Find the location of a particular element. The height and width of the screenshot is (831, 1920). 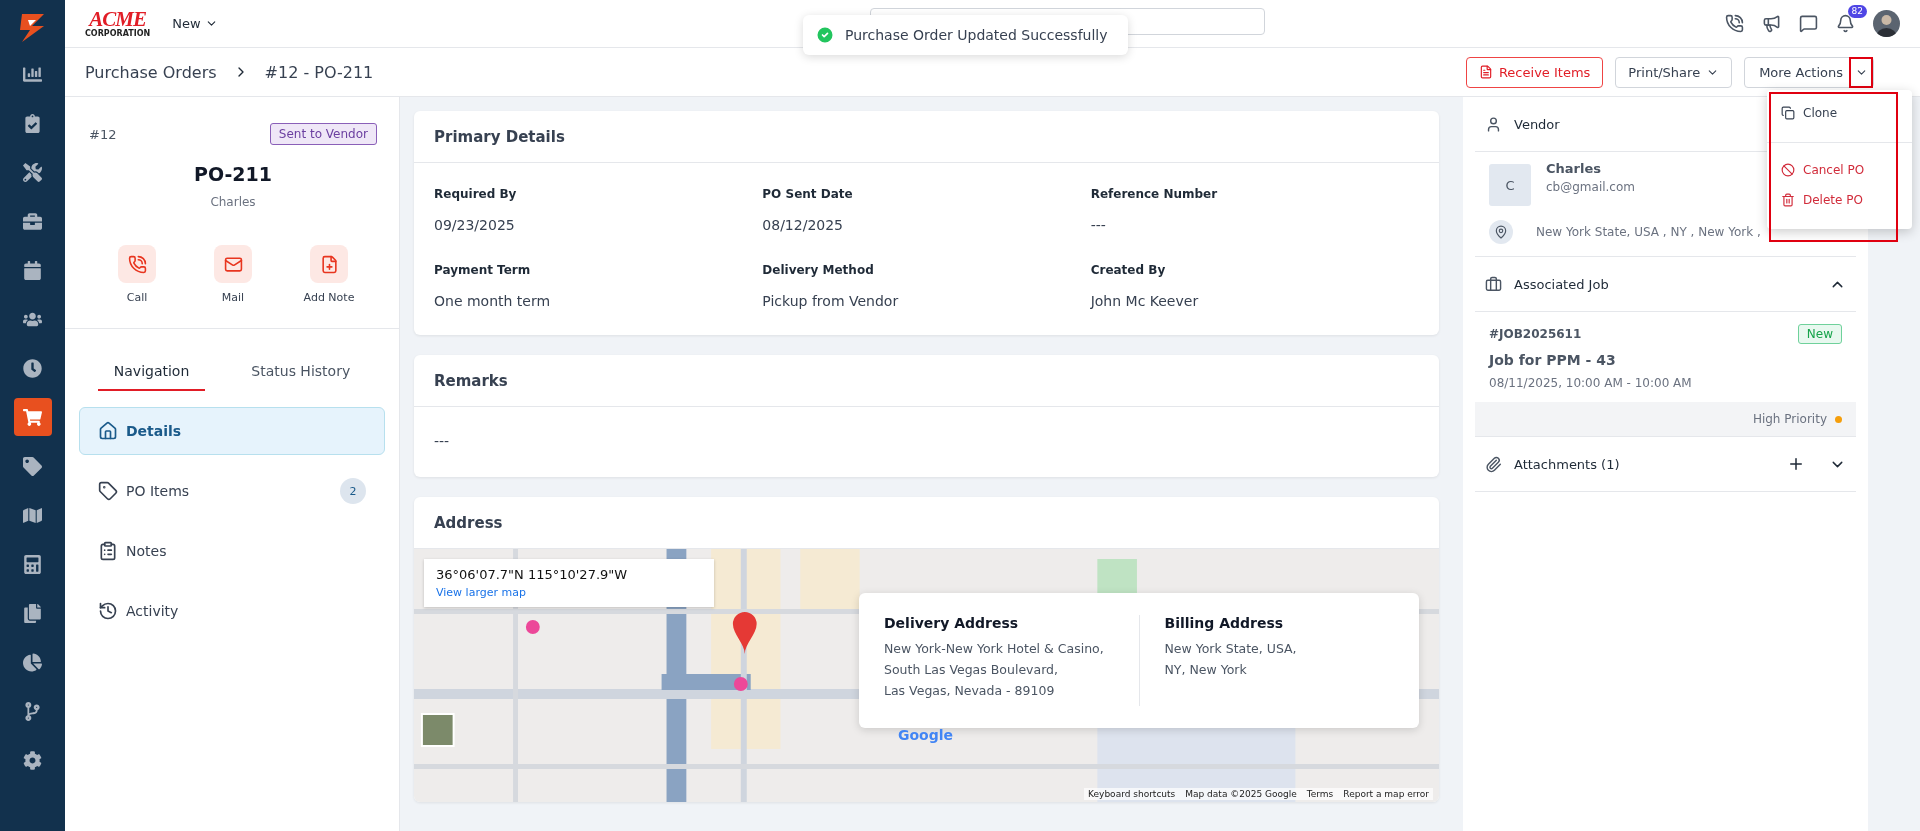

field-label: Created By is located at coordinates (1128, 270).